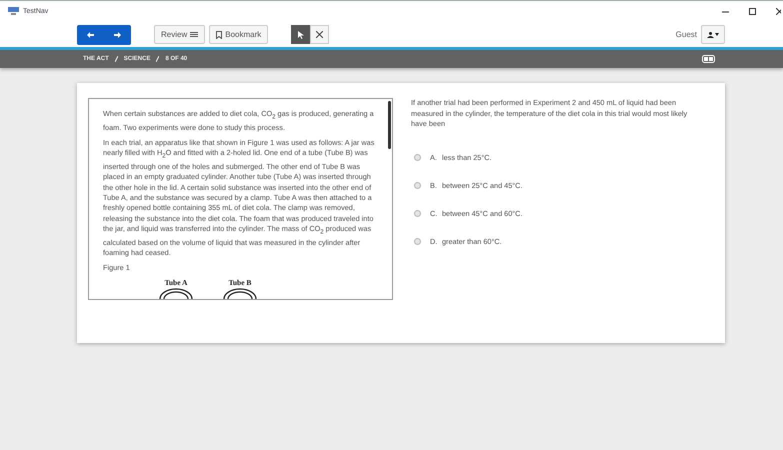  Describe the element at coordinates (180, 34) in the screenshot. I see `review-button: Review` at that location.